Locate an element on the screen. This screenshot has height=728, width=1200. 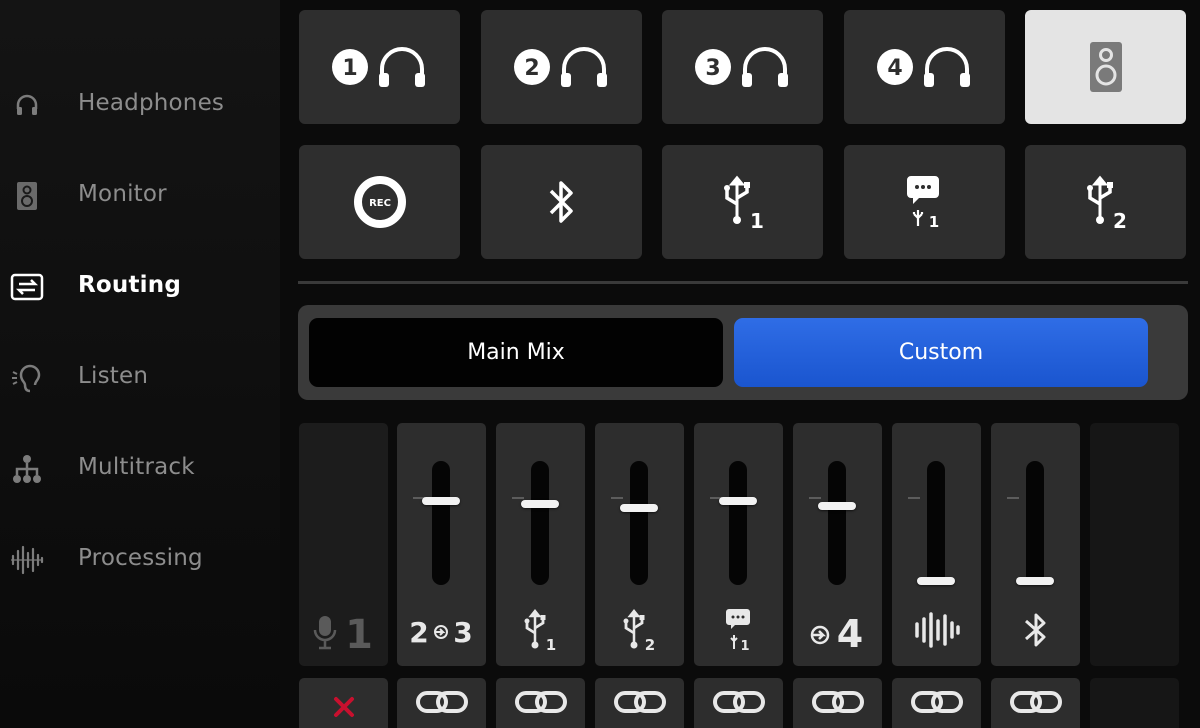
custom-button: Custom is located at coordinates (941, 352).